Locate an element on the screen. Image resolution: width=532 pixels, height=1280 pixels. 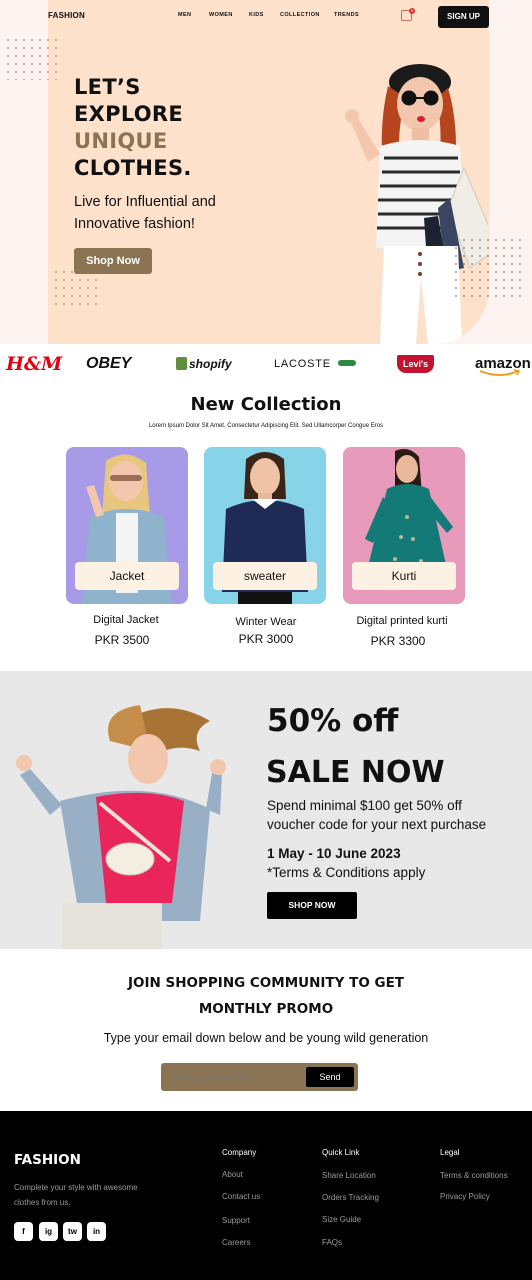
sale-headline: SALE NOW is located at coordinates (355, 772).